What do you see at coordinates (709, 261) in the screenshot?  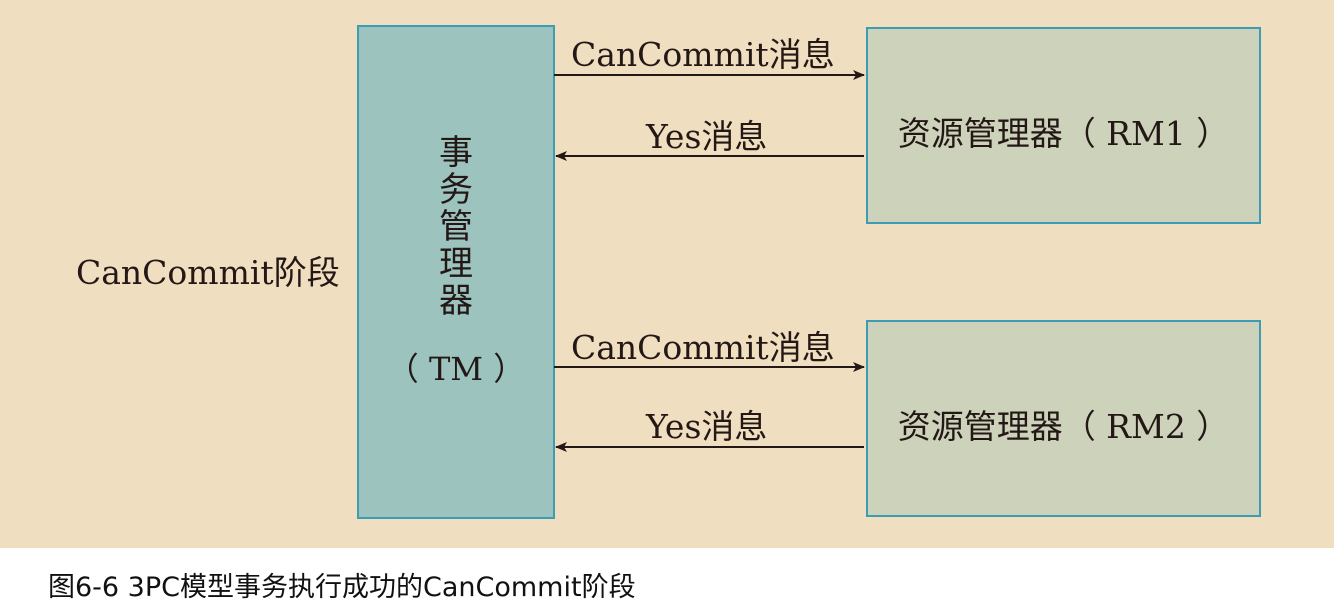 I see `arrows-layer` at bounding box center [709, 261].